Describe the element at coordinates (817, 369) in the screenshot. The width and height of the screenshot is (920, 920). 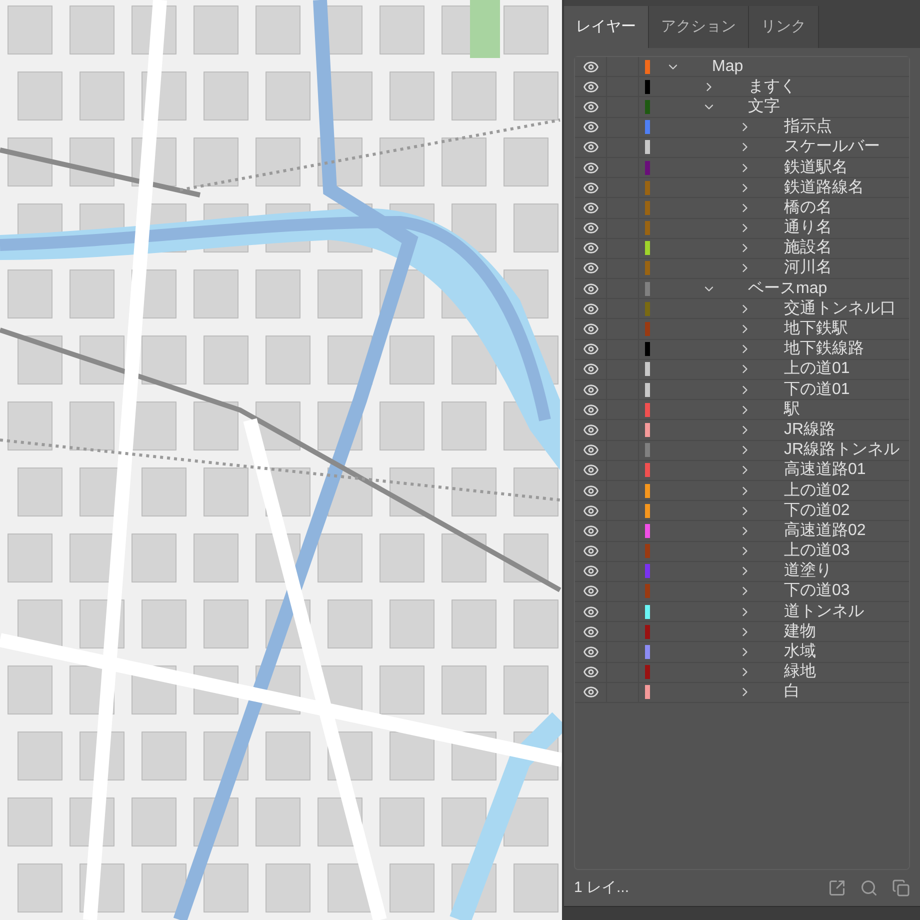
I see `layer-name: 上の道01` at that location.